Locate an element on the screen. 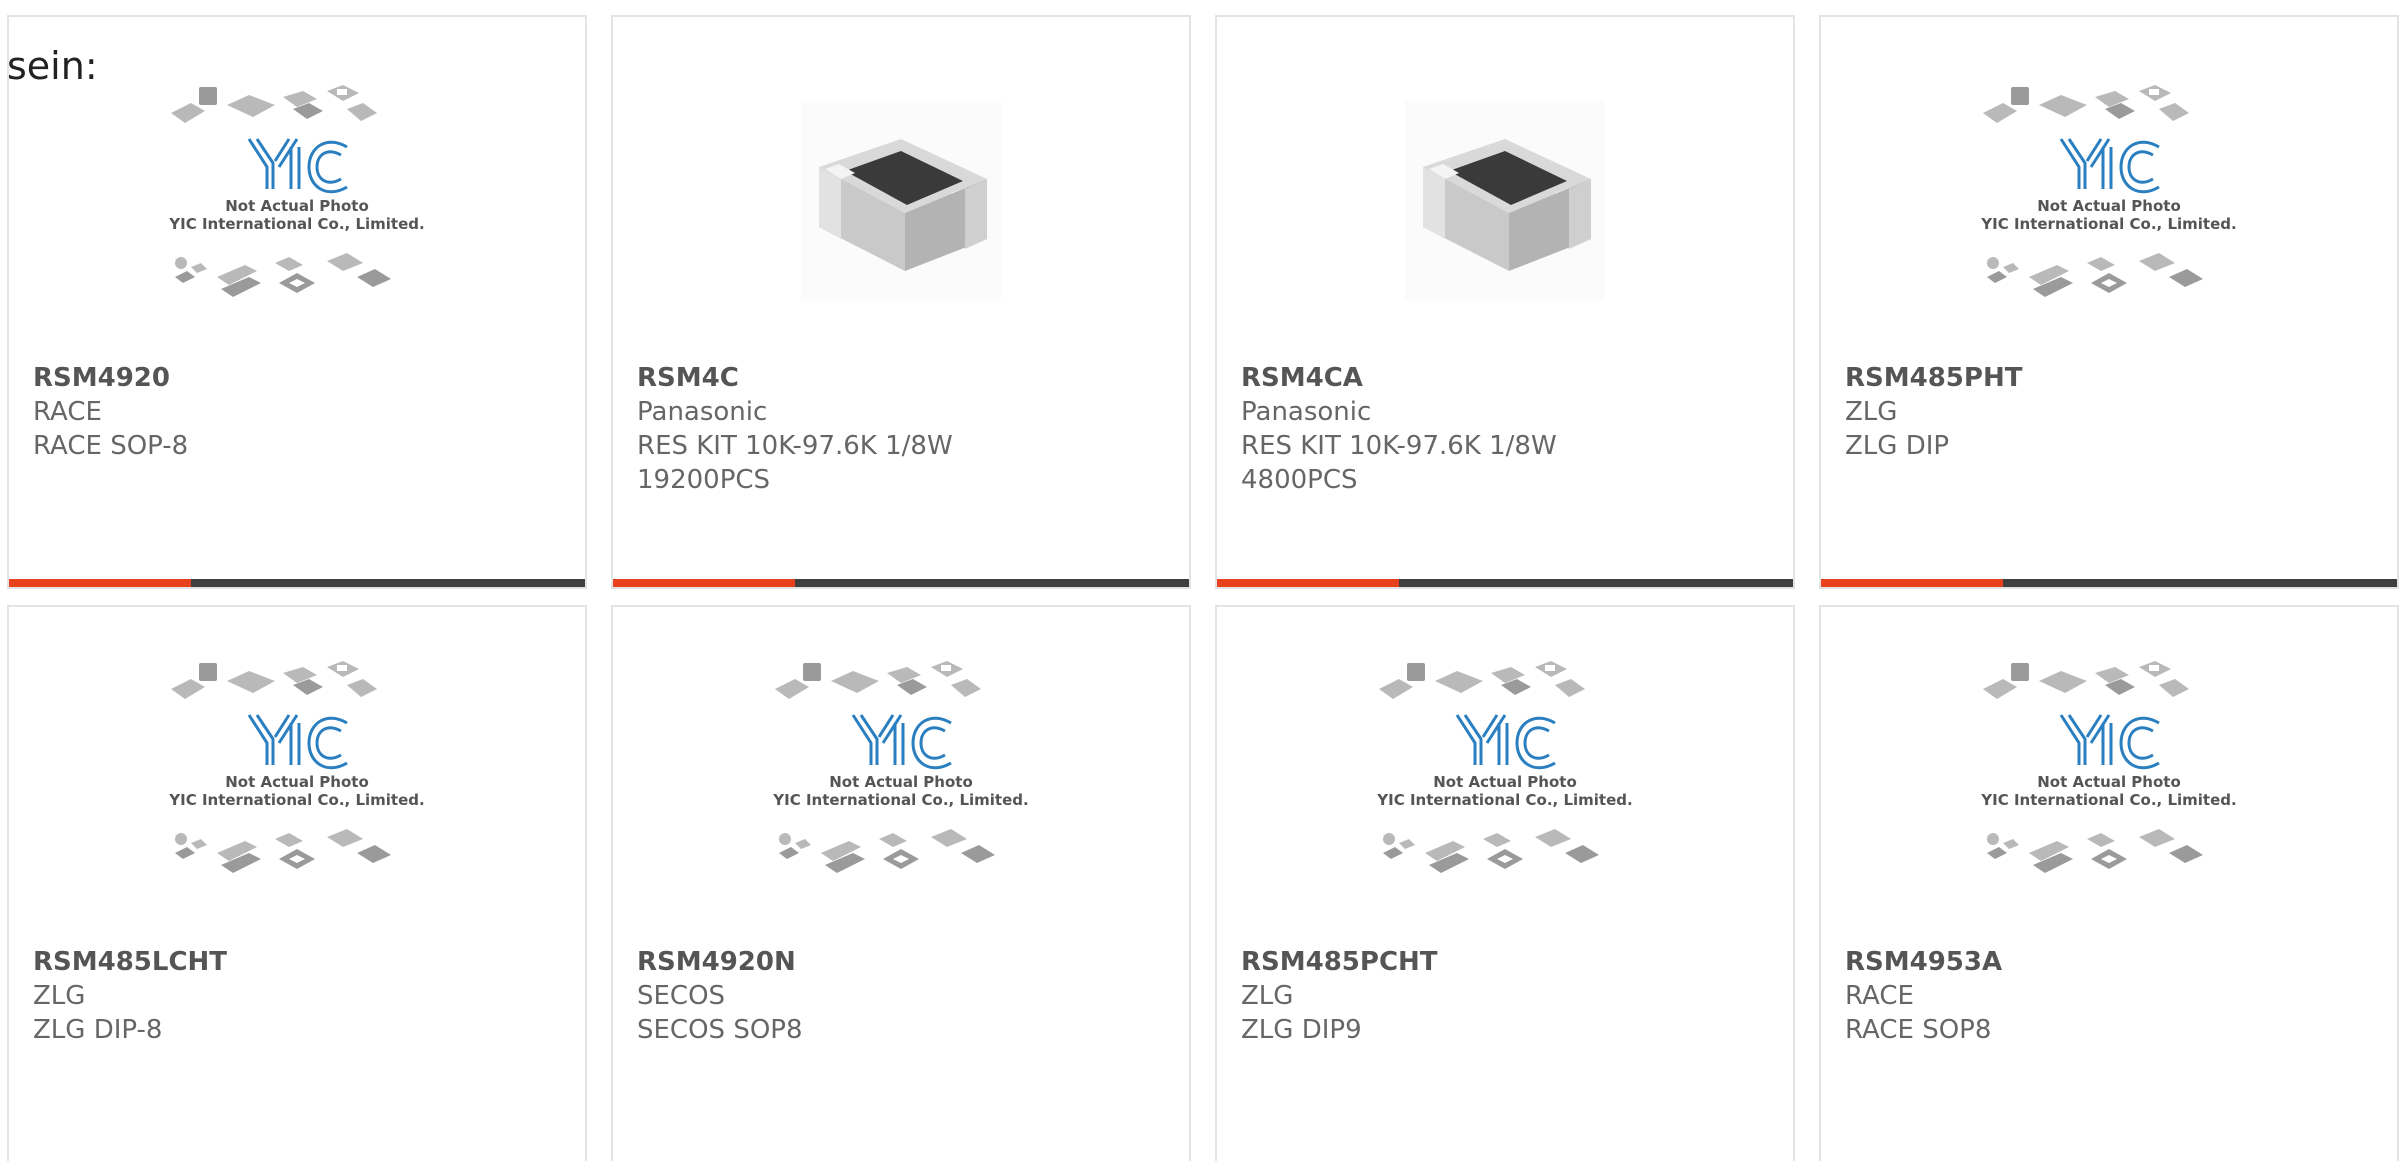  product-info: RSM485PCHT ZLG ZLG DIP9 is located at coordinates (1507, 996).